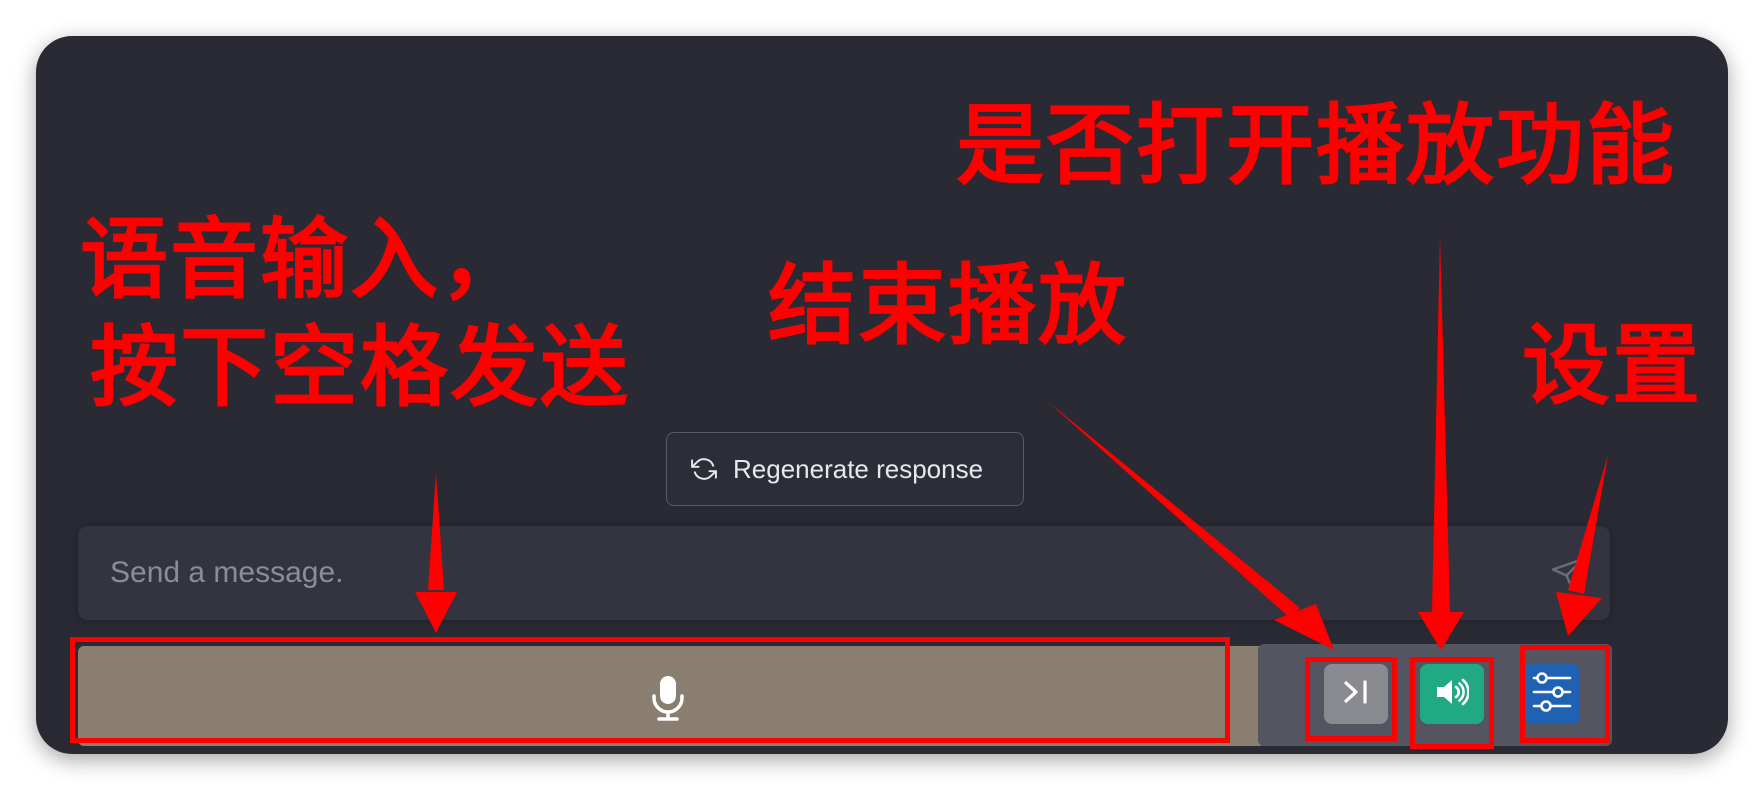 The image size is (1764, 790). I want to click on sliders-icon, so click(1552, 694).